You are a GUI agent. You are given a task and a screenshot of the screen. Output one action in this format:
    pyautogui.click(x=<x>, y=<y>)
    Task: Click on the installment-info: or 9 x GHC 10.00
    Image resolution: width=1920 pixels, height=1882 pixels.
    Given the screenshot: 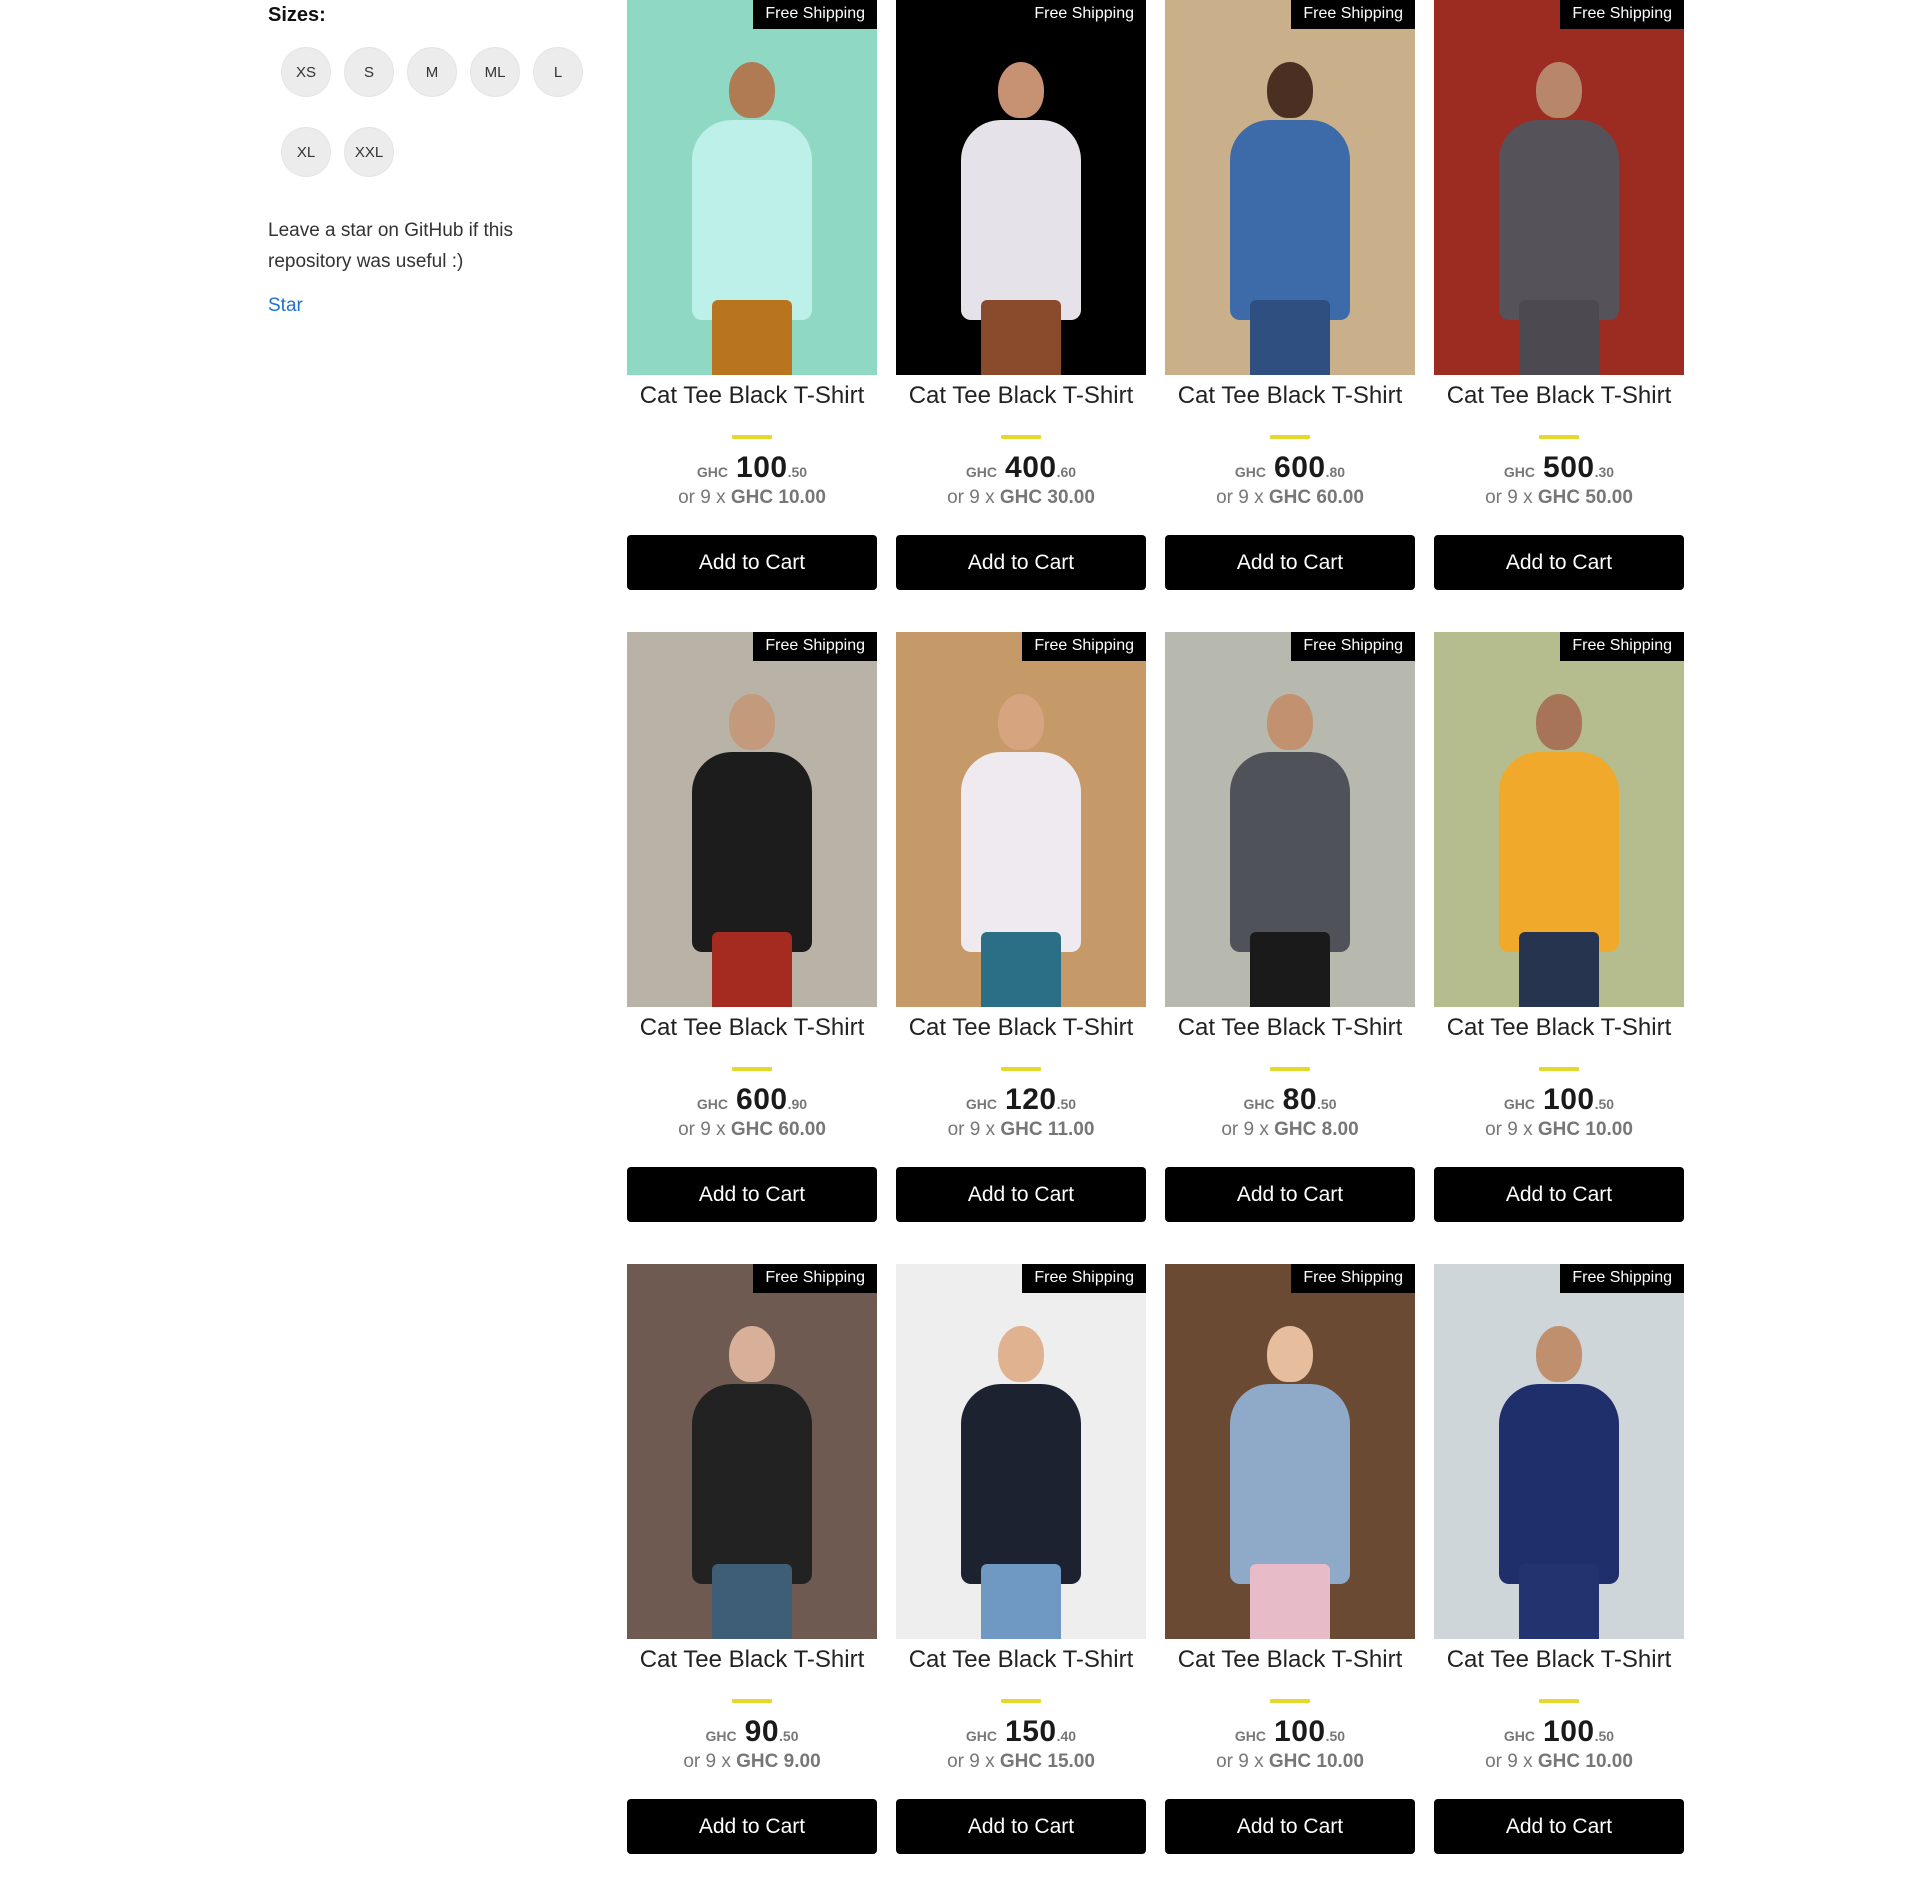 What is the action you would take?
    pyautogui.click(x=1559, y=1130)
    